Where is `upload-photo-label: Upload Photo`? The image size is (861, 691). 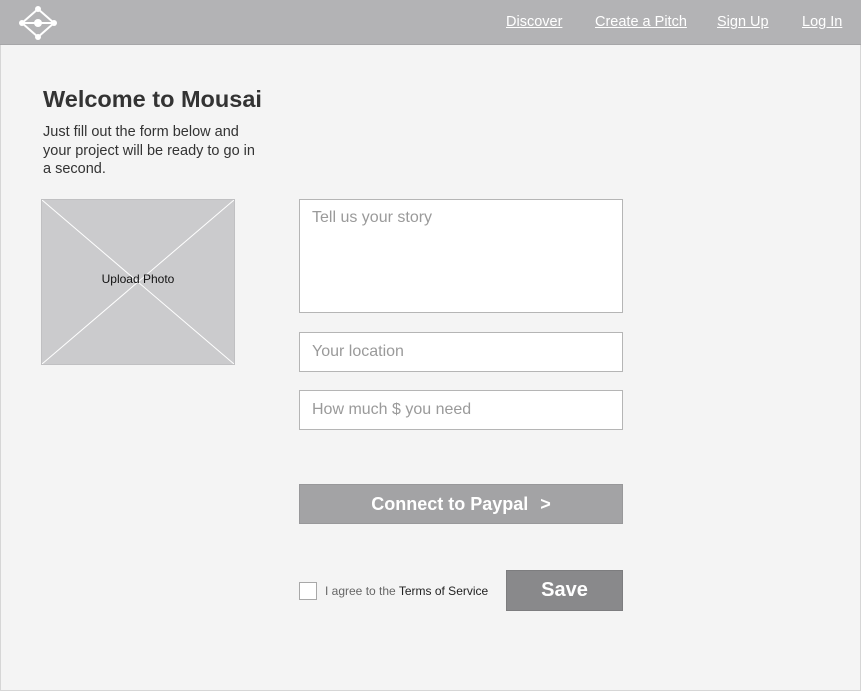 upload-photo-label: Upload Photo is located at coordinates (138, 279).